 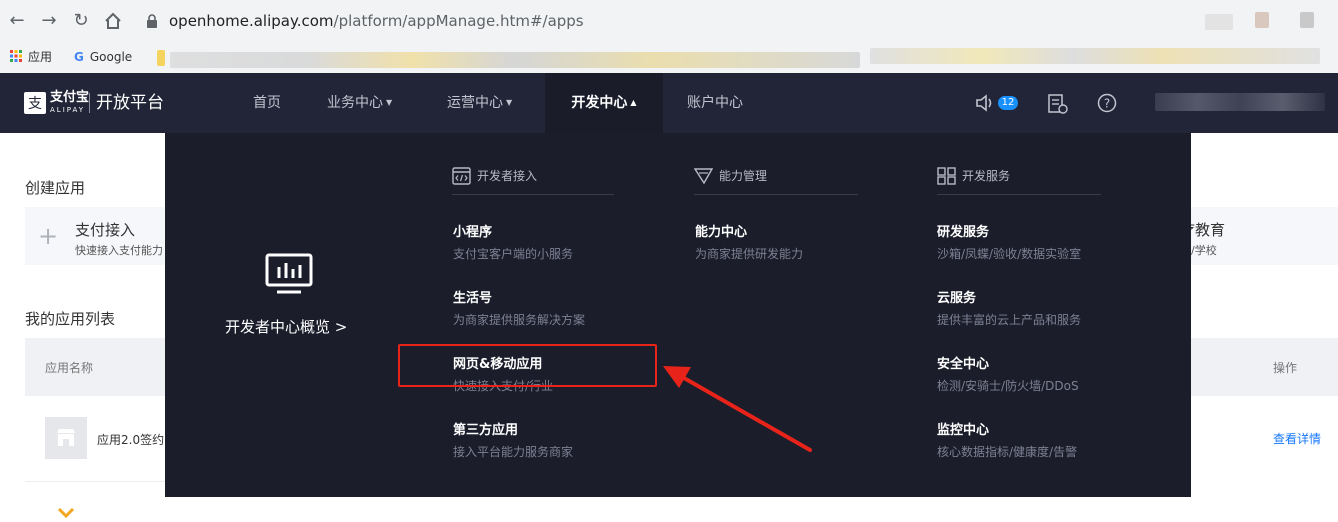 I want to click on svg-text: 支, so click(x=35, y=104).